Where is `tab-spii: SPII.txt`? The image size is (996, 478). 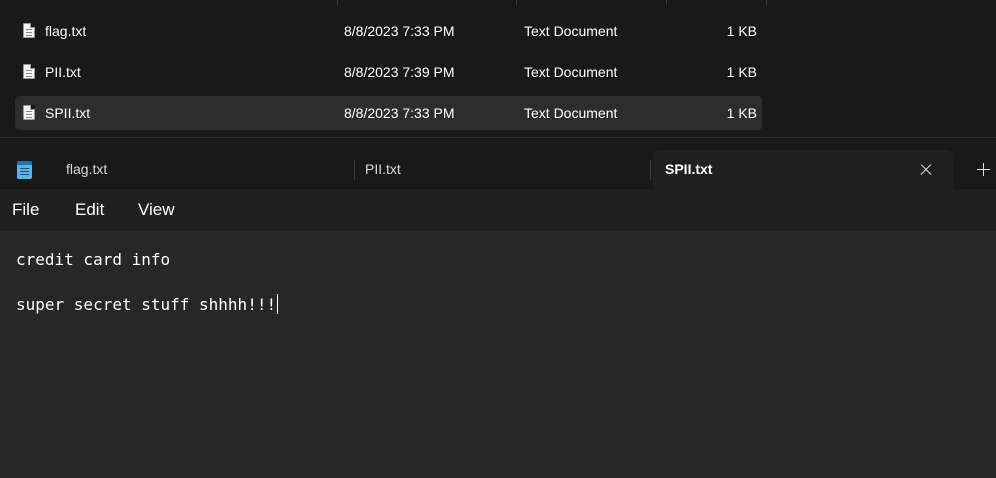
tab-spii: SPII.txt is located at coordinates (803, 169).